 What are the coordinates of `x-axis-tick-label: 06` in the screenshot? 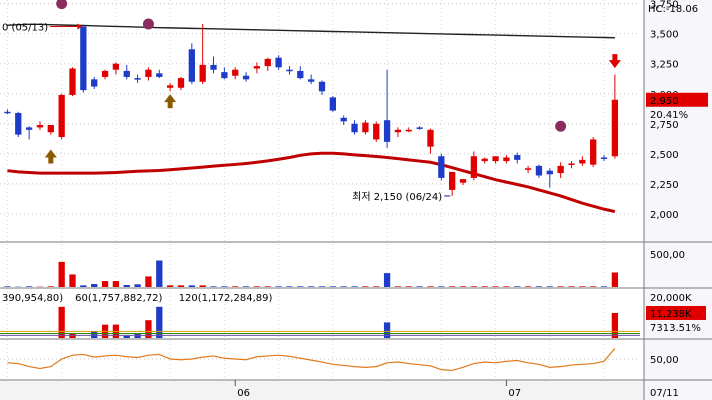 It's located at (243, 393).